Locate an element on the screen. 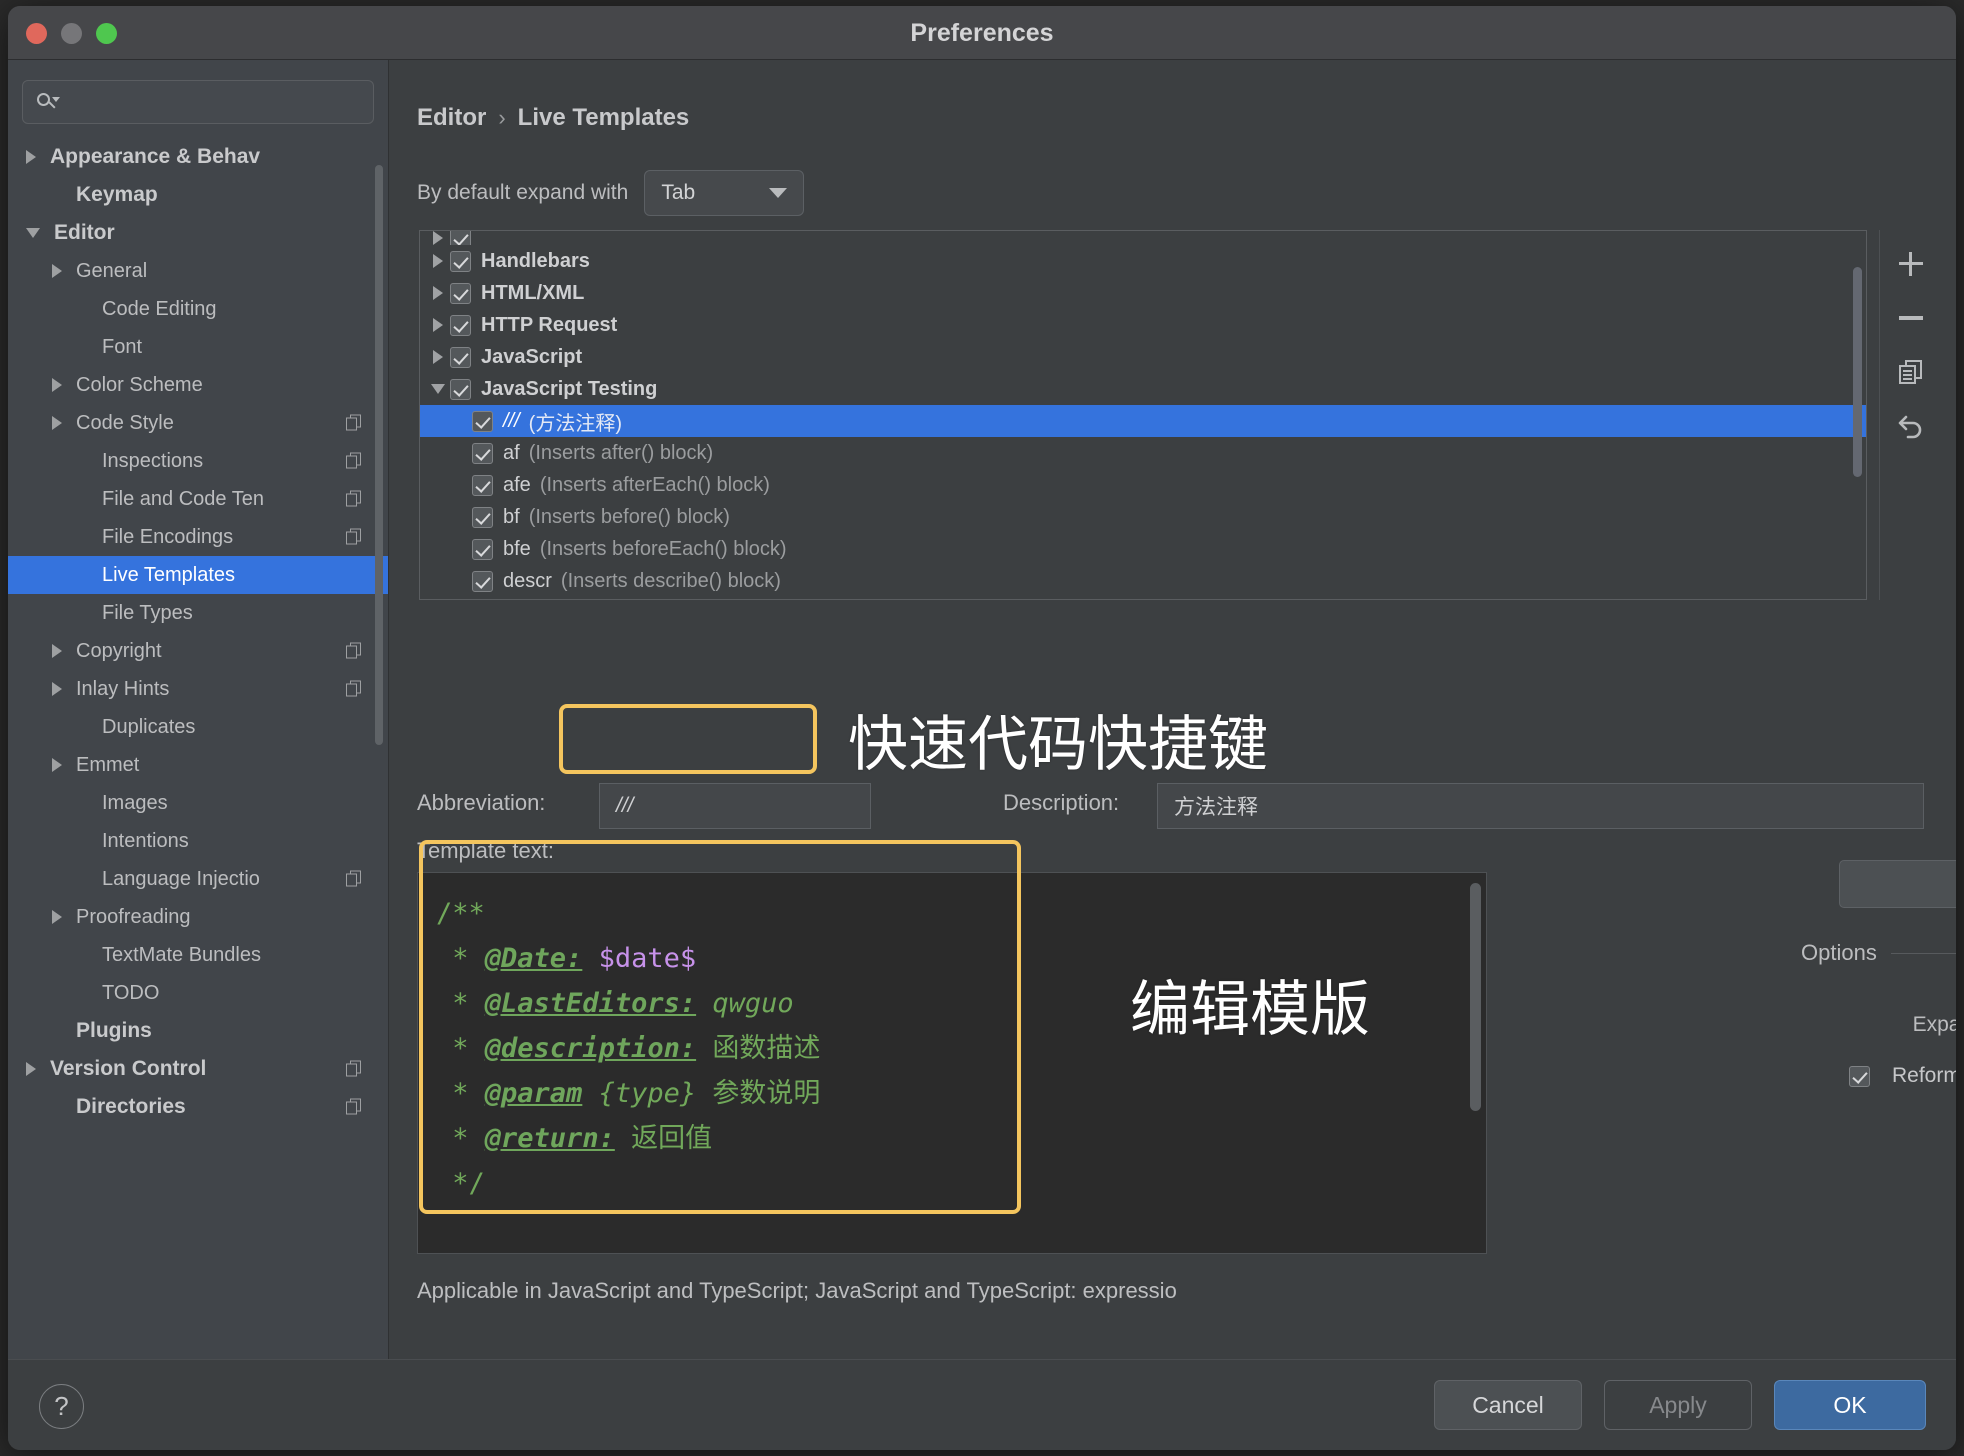  apply-button: Apply is located at coordinates (1678, 1405).